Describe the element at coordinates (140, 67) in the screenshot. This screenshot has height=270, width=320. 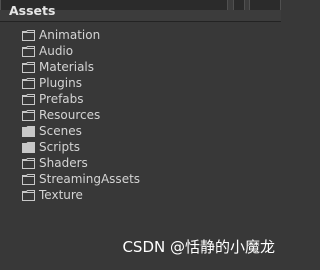
I see `tree-item-materials: Materials` at that location.